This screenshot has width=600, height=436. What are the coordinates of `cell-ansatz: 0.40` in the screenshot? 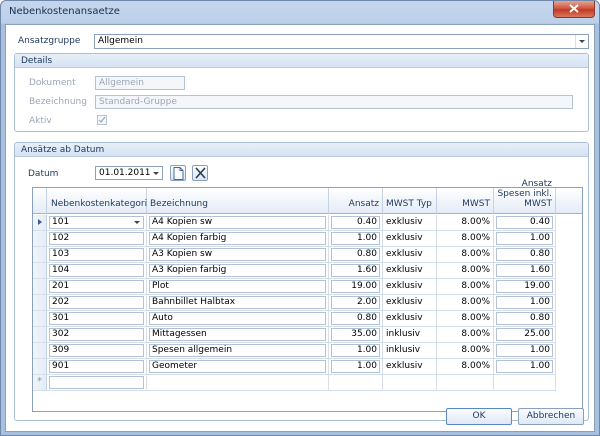 It's located at (356, 223).